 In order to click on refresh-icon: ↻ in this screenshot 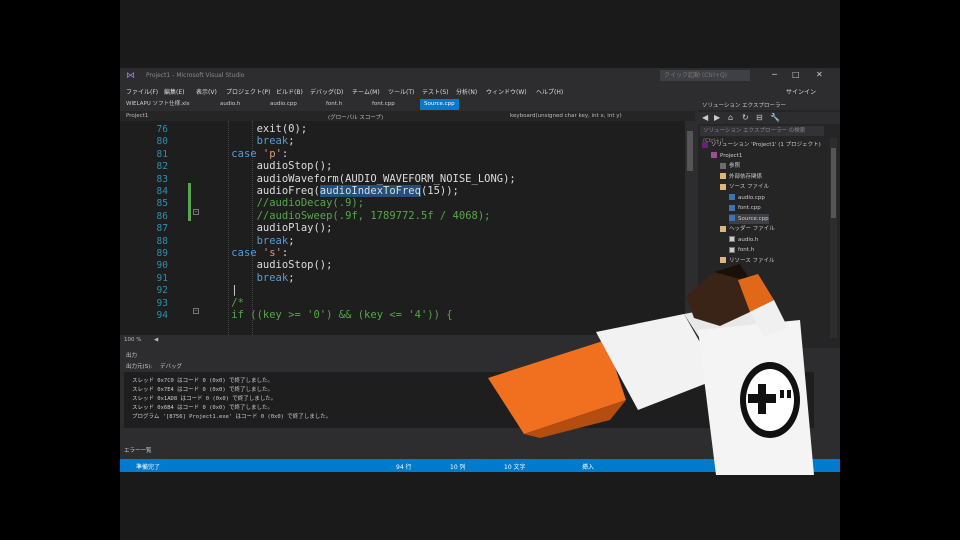, I will do `click(745, 117)`.